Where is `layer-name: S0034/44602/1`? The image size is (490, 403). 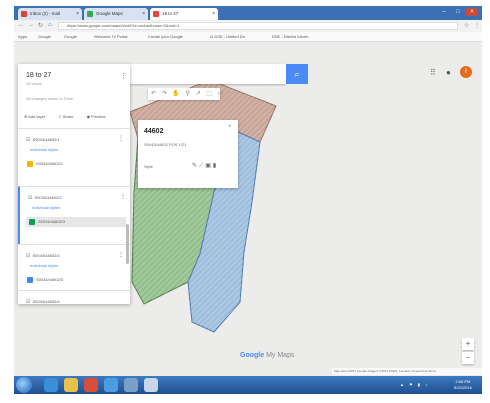 layer-name: S0034/44602/1 is located at coordinates (45, 139).